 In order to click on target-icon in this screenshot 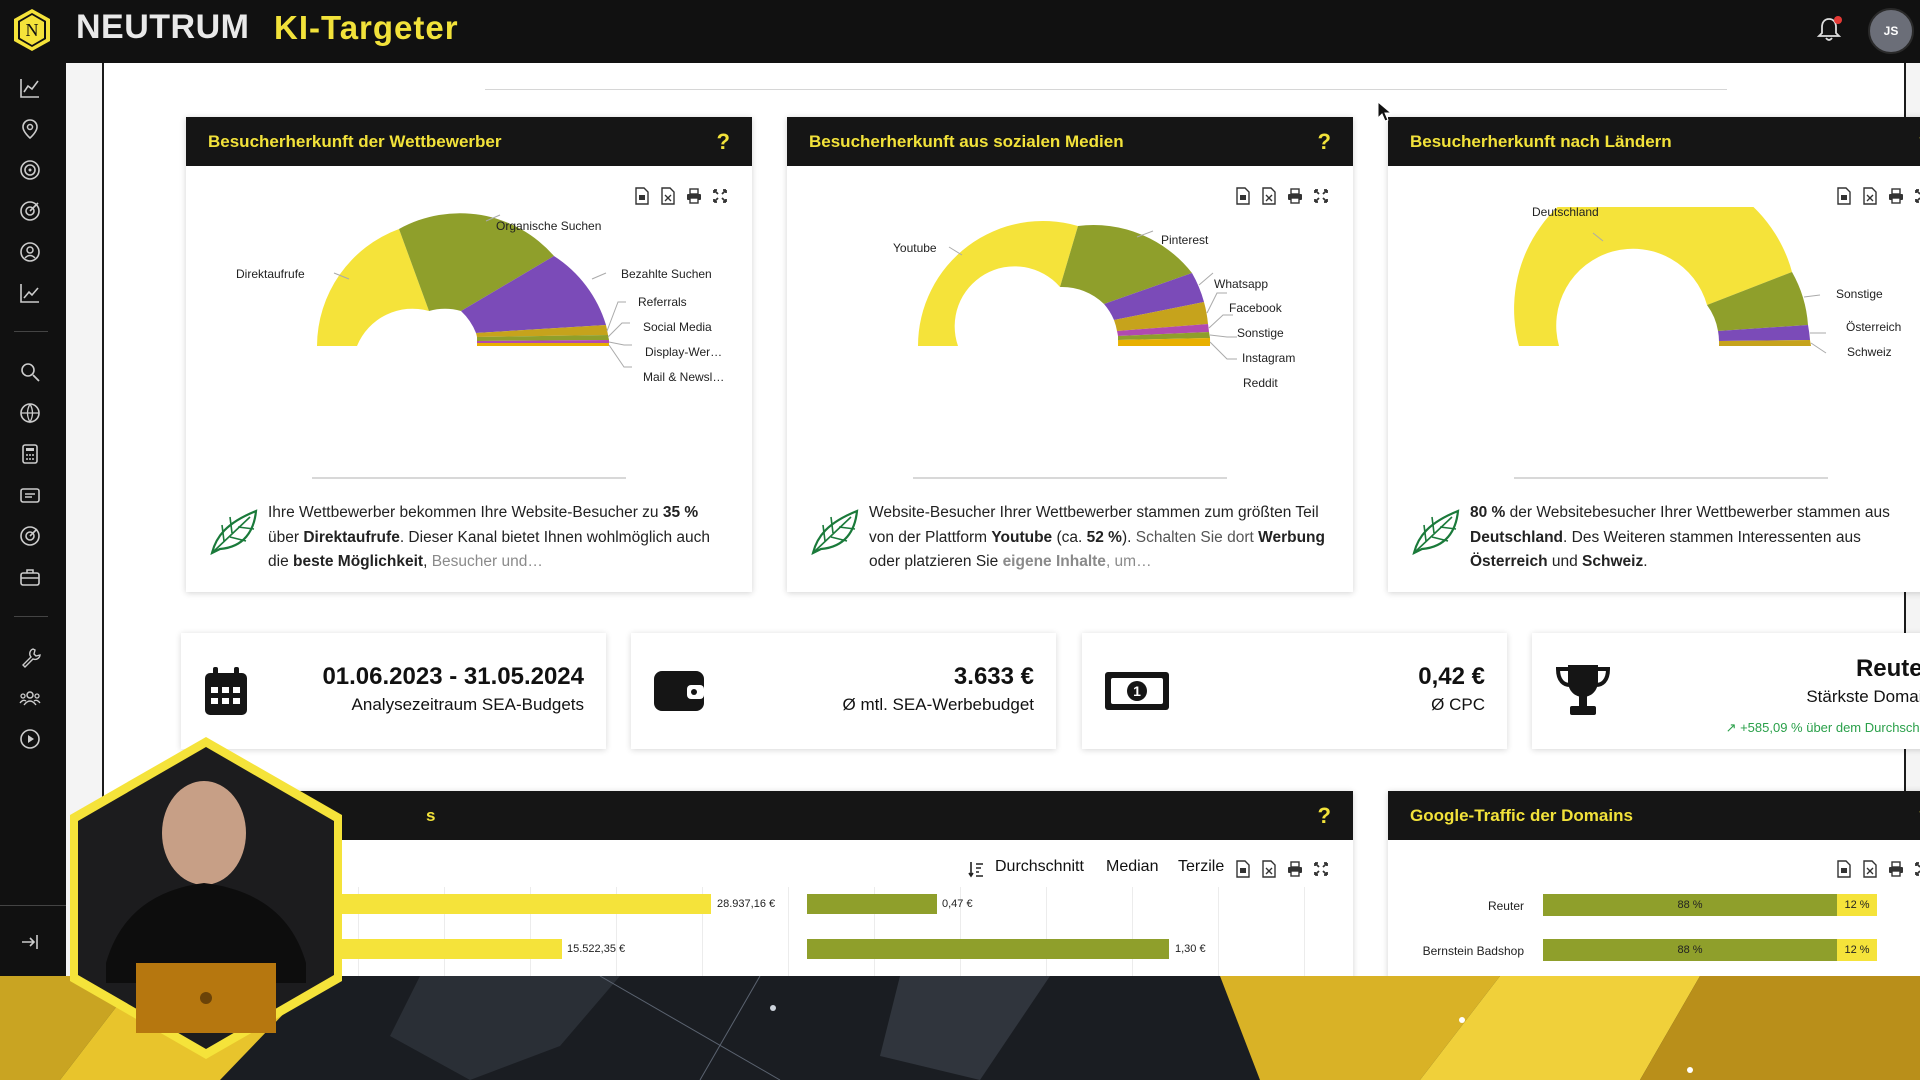, I will do `click(30, 170)`.